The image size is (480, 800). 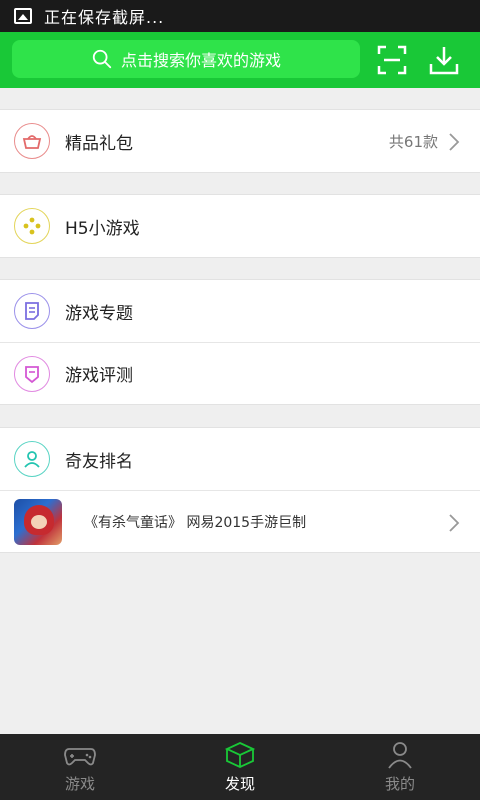 I want to click on search-icon, so click(x=102, y=59).